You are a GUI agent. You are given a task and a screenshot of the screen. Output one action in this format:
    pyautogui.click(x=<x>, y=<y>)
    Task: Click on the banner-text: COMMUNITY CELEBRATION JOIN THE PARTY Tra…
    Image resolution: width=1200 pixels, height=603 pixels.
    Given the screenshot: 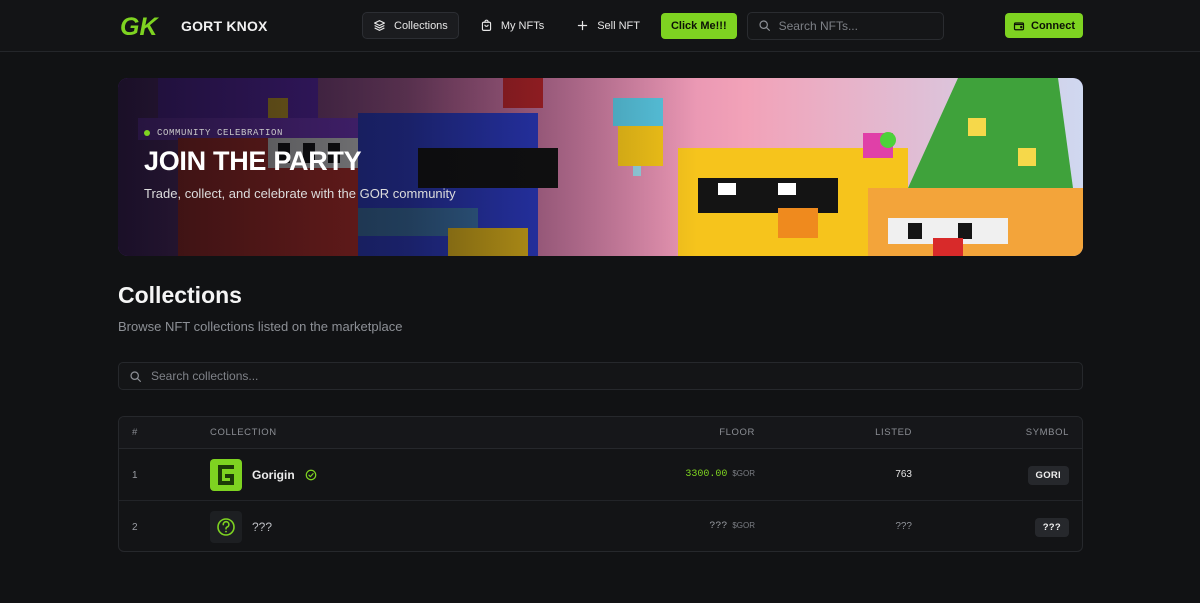 What is the action you would take?
    pyautogui.click(x=300, y=164)
    